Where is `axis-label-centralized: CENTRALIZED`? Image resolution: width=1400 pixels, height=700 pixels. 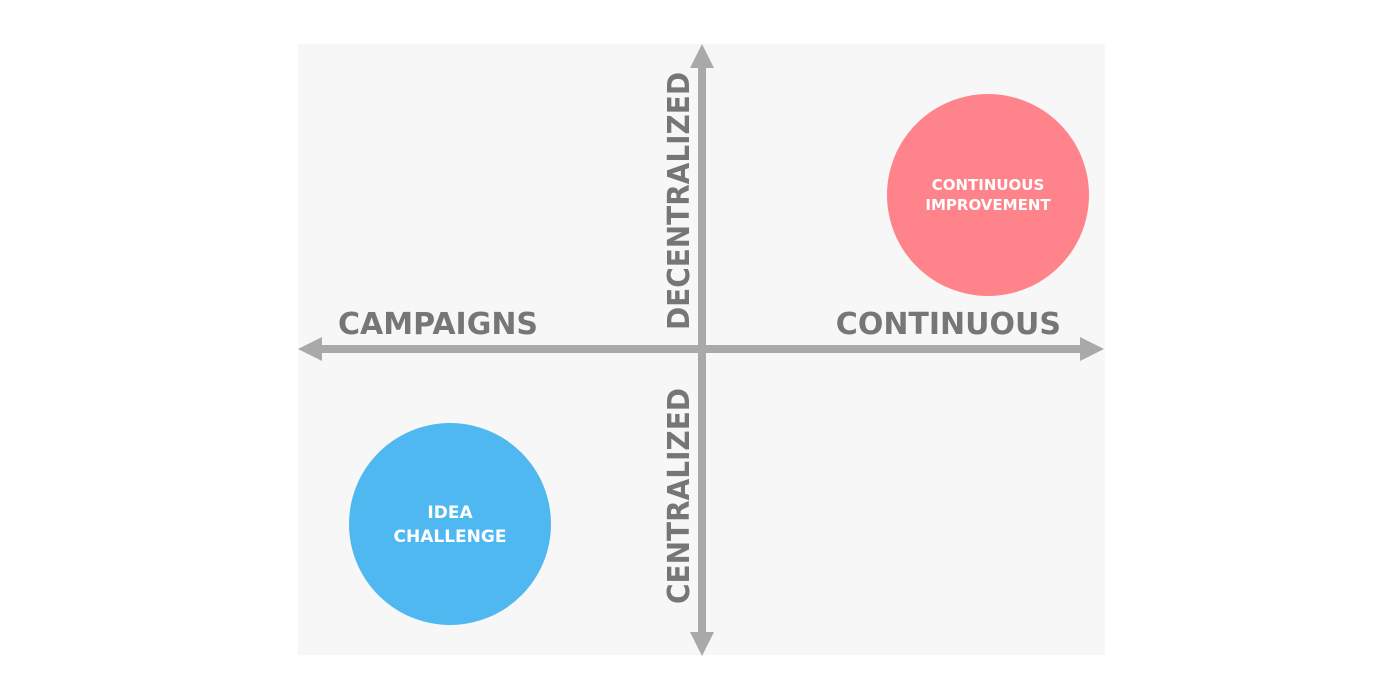
axis-label-centralized: CENTRALIZED is located at coordinates (679, 496).